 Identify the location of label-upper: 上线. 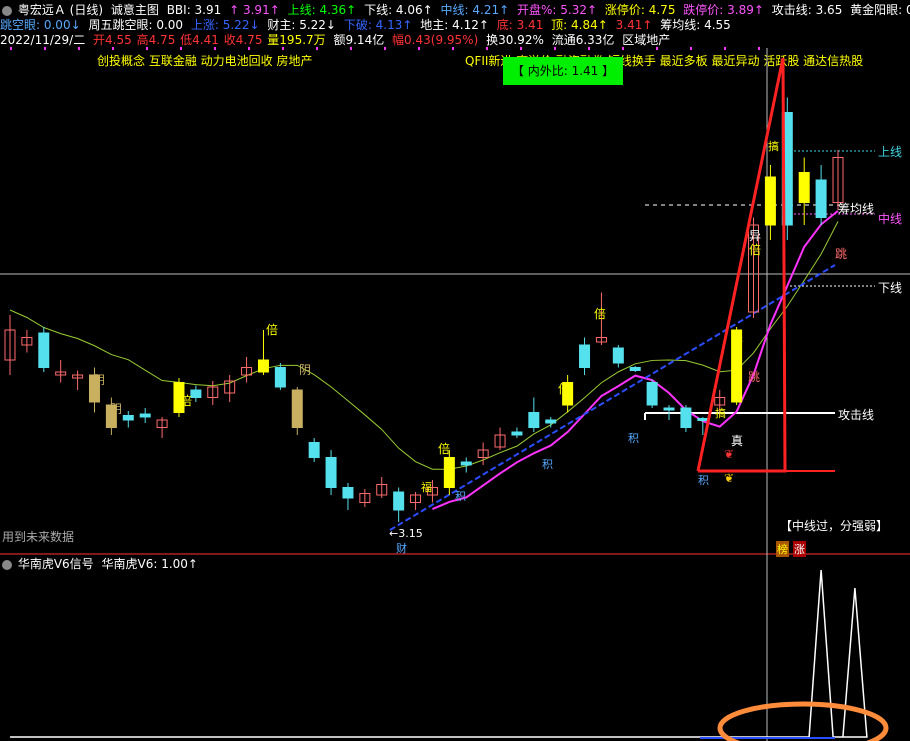
(890, 152).